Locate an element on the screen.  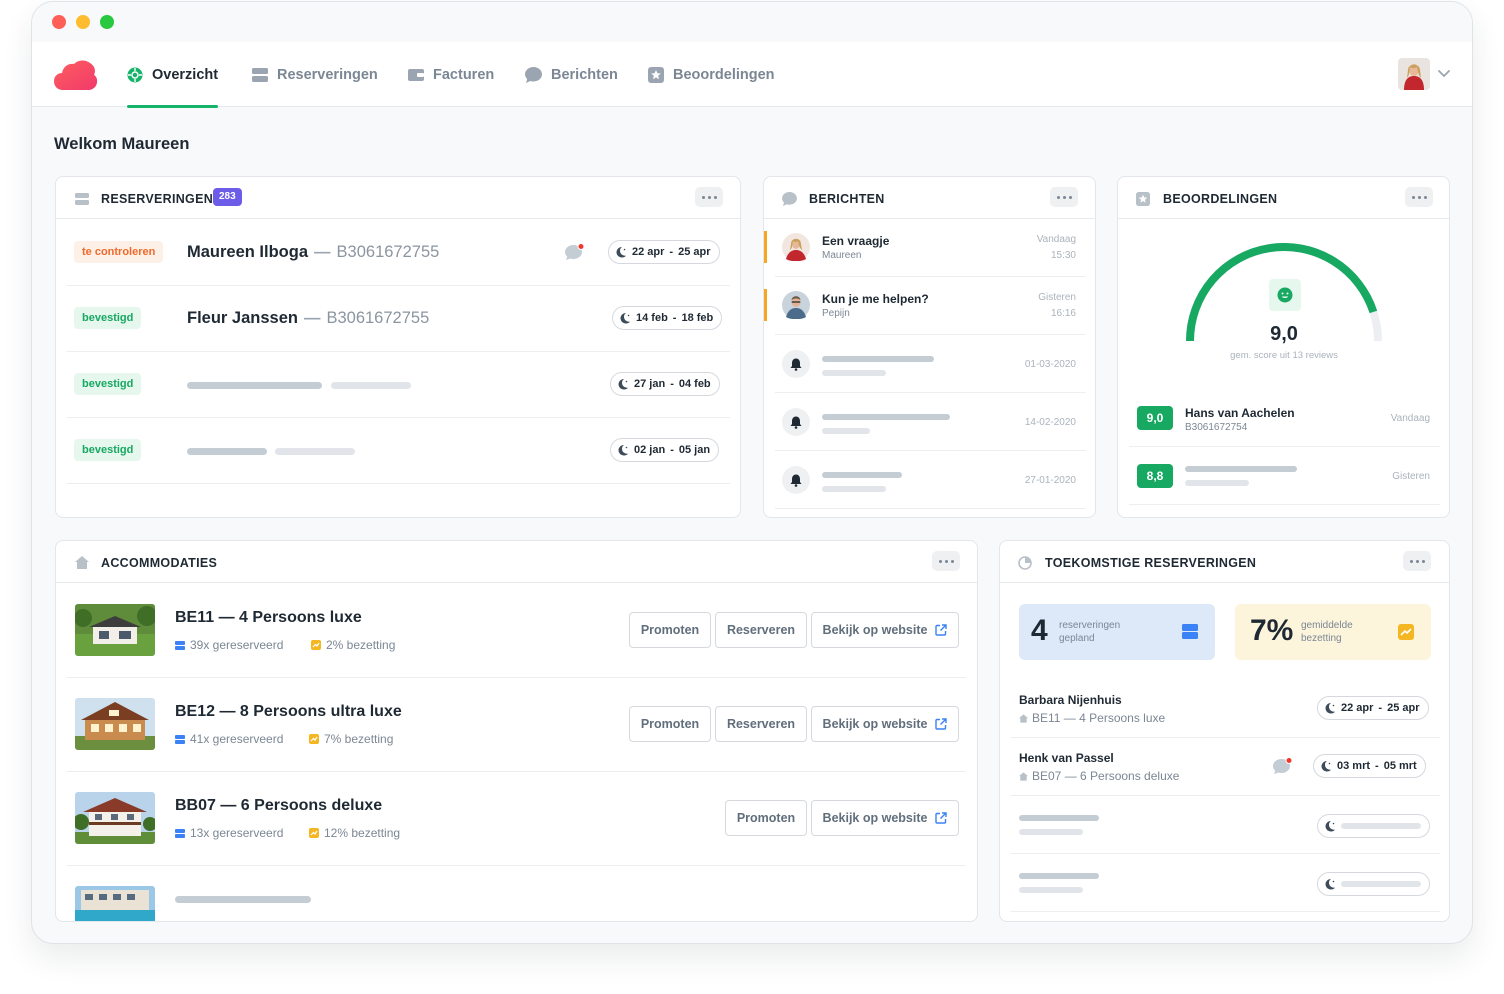
average-score: 9,0 is located at coordinates (1284, 334).